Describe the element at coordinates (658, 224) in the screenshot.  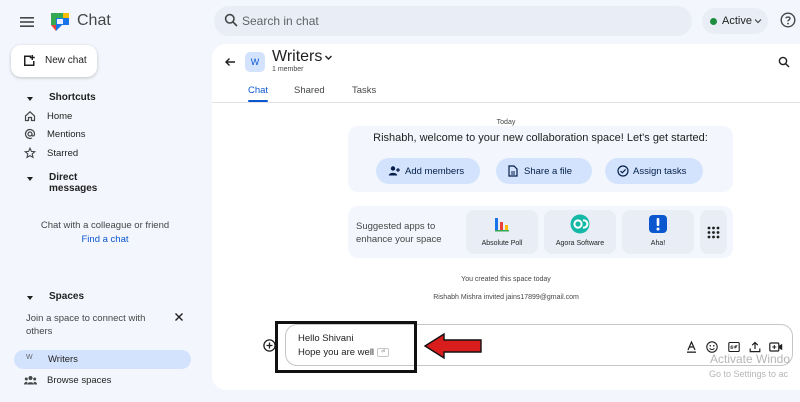
I see `aha-icon` at that location.